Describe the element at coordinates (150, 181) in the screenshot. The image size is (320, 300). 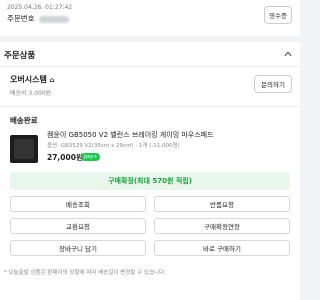
I see `confirm-purchase-button: 구매확정(최대 570원 적립)` at that location.